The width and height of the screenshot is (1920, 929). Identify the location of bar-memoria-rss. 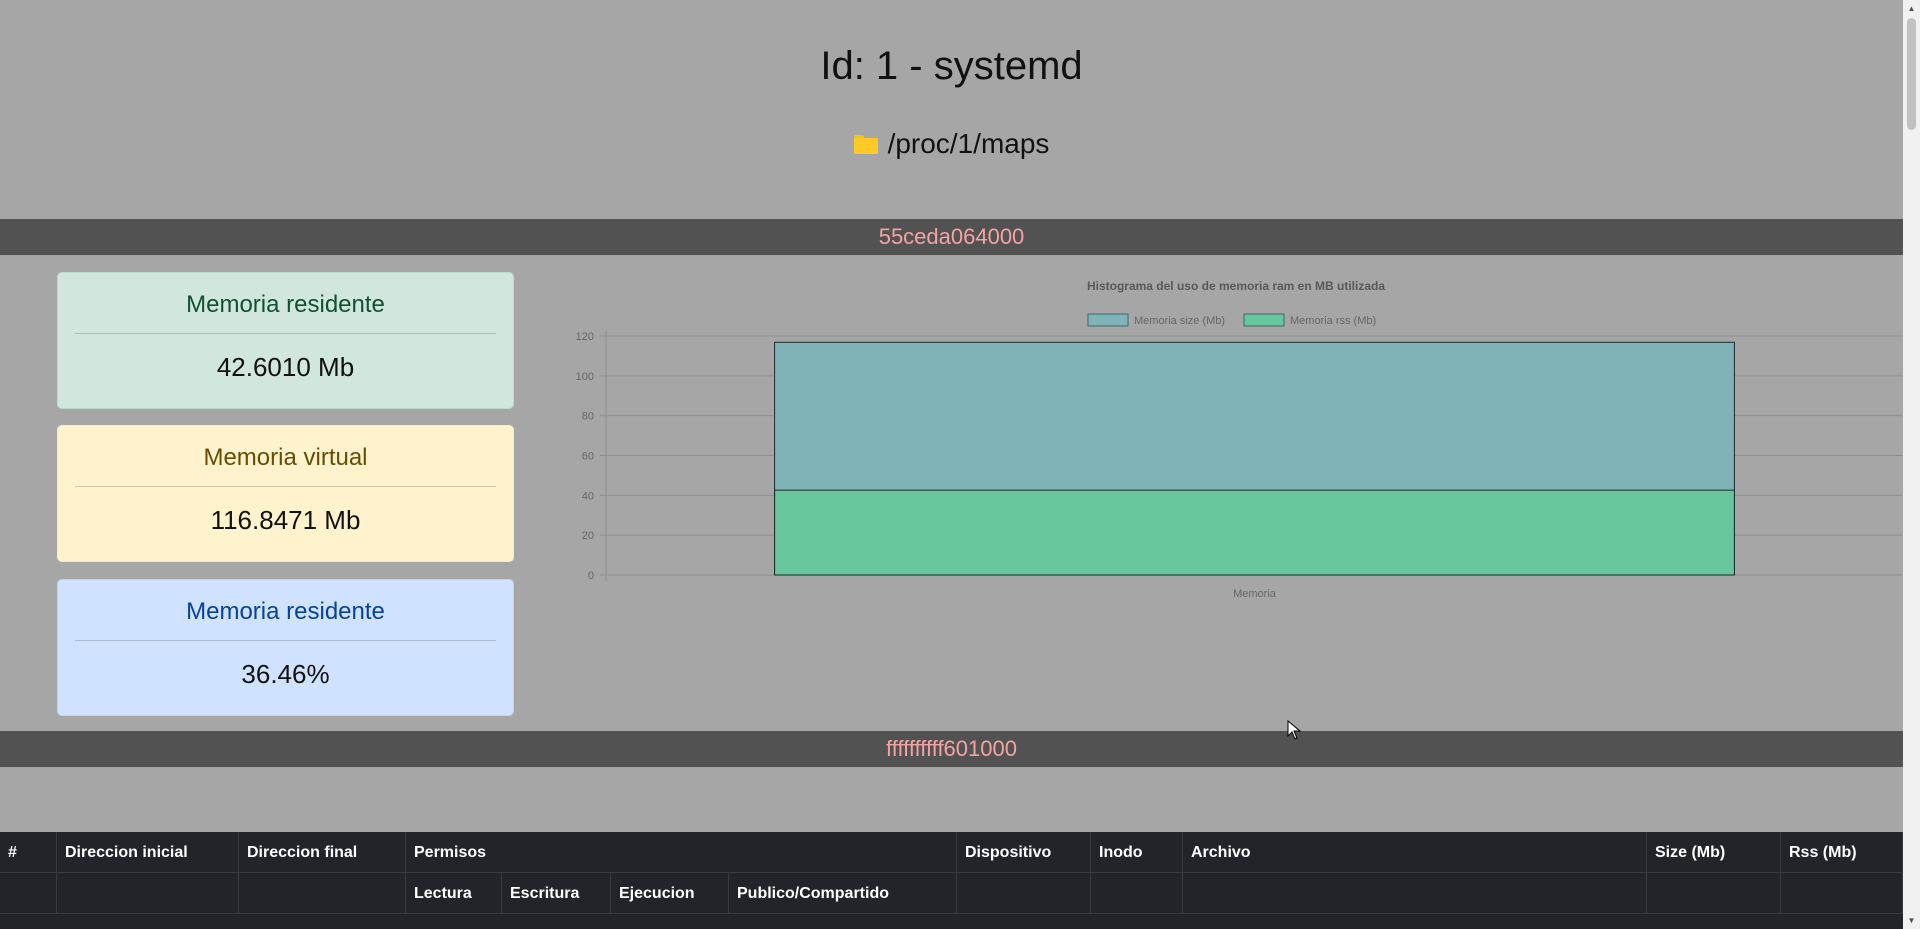
(1254, 532).